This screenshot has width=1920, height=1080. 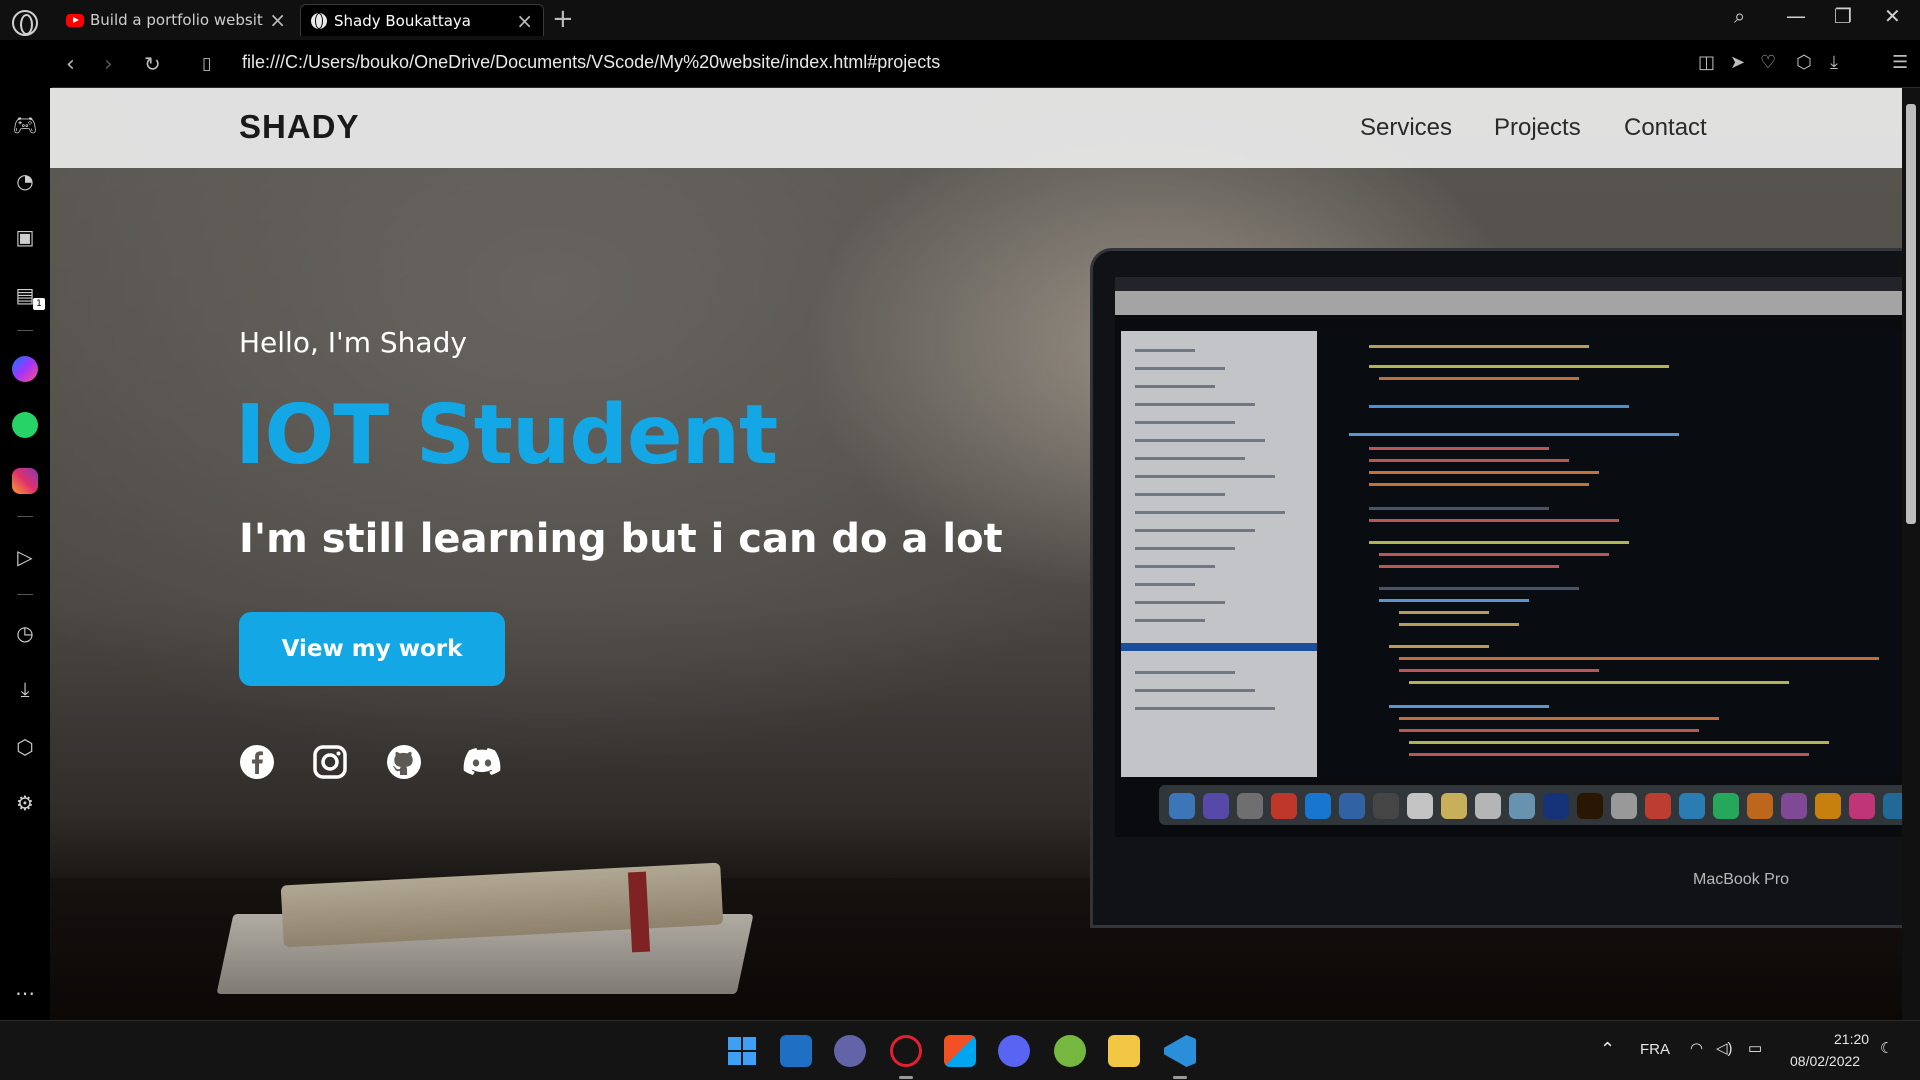 What do you see at coordinates (506, 435) in the screenshot?
I see `hero-headline: IOT Student` at bounding box center [506, 435].